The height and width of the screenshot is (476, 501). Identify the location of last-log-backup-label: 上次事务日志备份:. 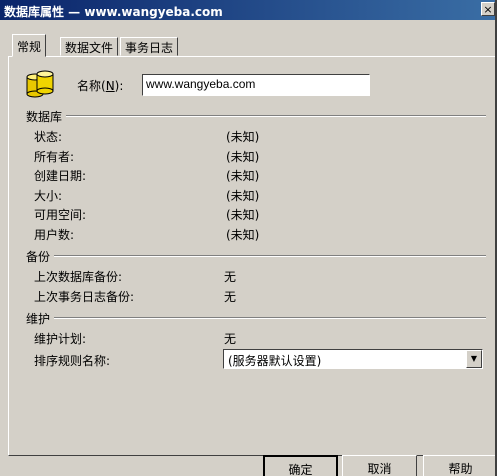
(84, 297).